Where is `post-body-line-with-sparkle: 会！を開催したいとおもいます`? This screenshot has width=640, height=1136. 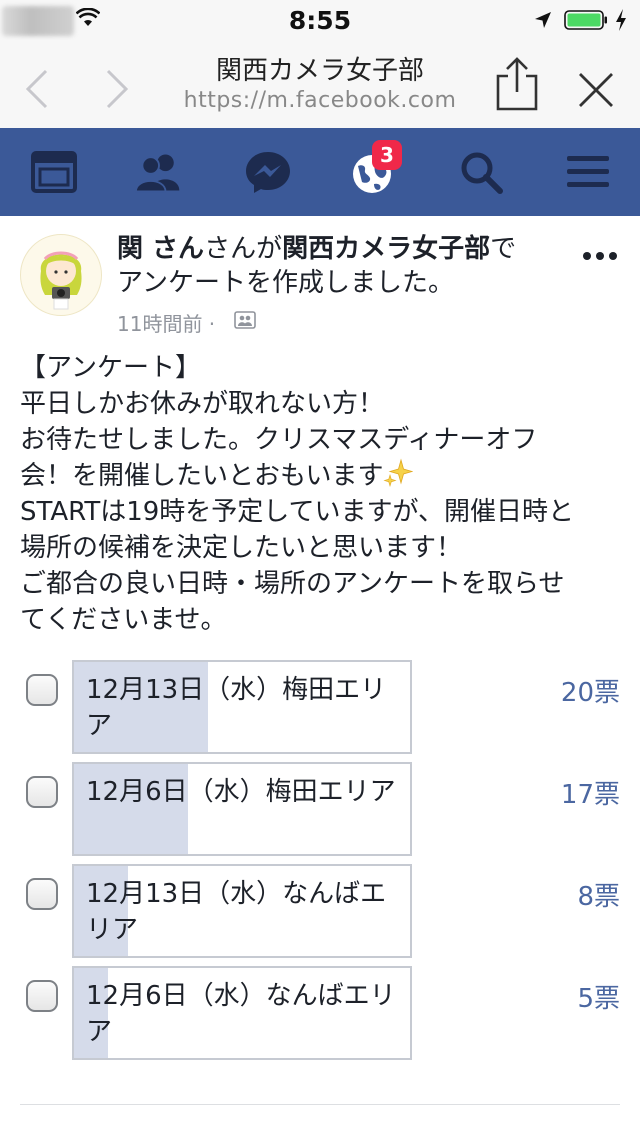 post-body-line-with-sparkle: 会！を開催したいとおもいます is located at coordinates (322, 476).